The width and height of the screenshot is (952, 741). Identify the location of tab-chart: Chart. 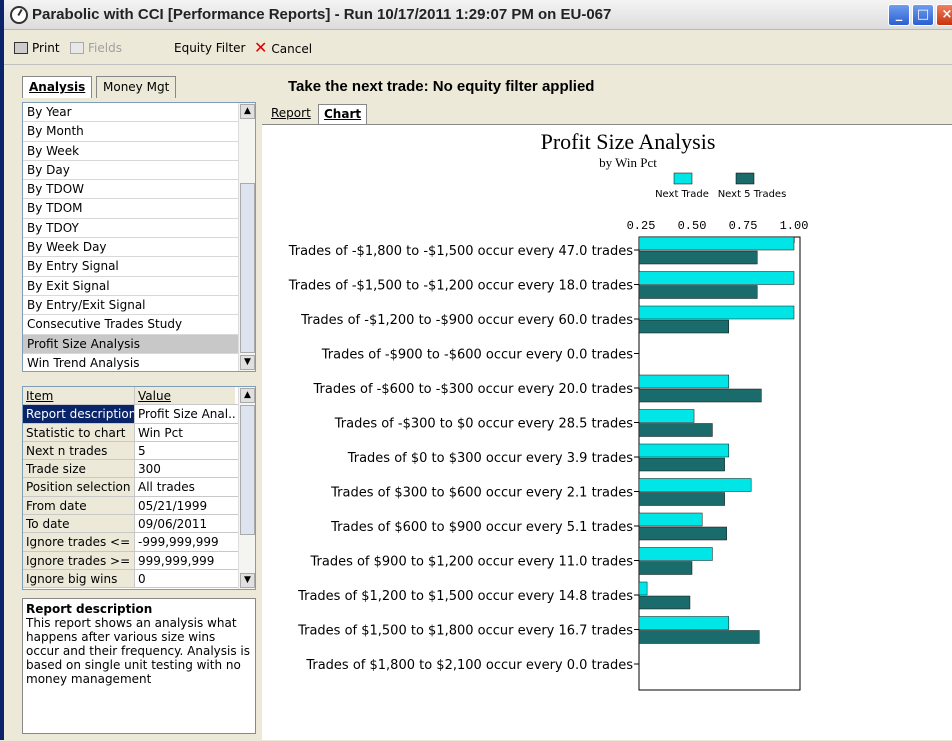
(343, 114).